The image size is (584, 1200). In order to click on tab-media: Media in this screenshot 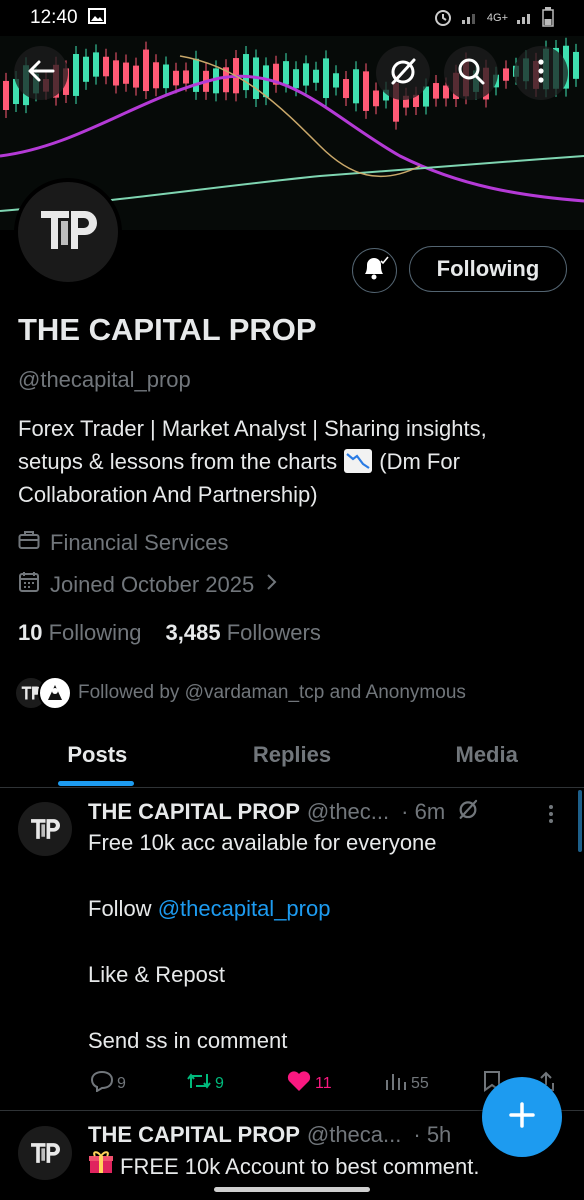, I will do `click(486, 759)`.